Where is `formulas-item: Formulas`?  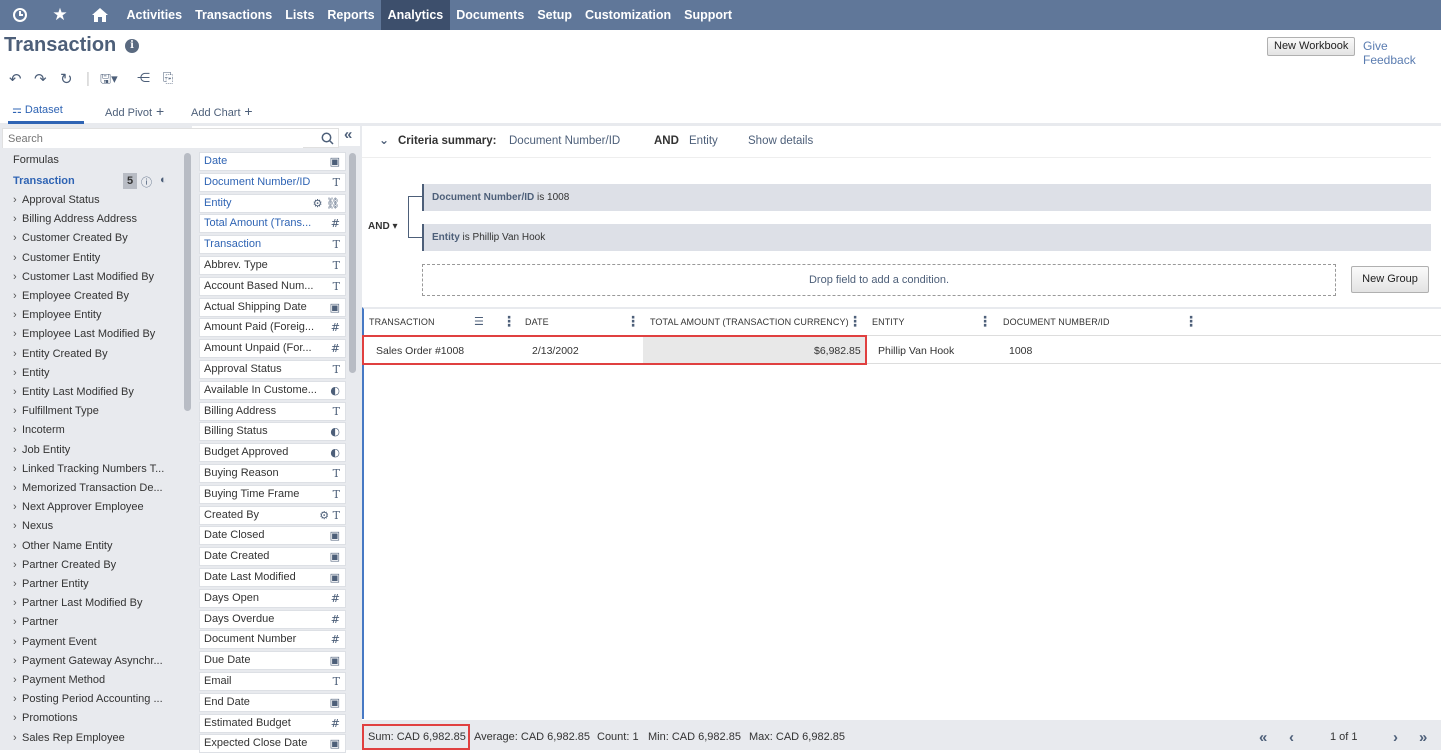 formulas-item: Formulas is located at coordinates (98, 160).